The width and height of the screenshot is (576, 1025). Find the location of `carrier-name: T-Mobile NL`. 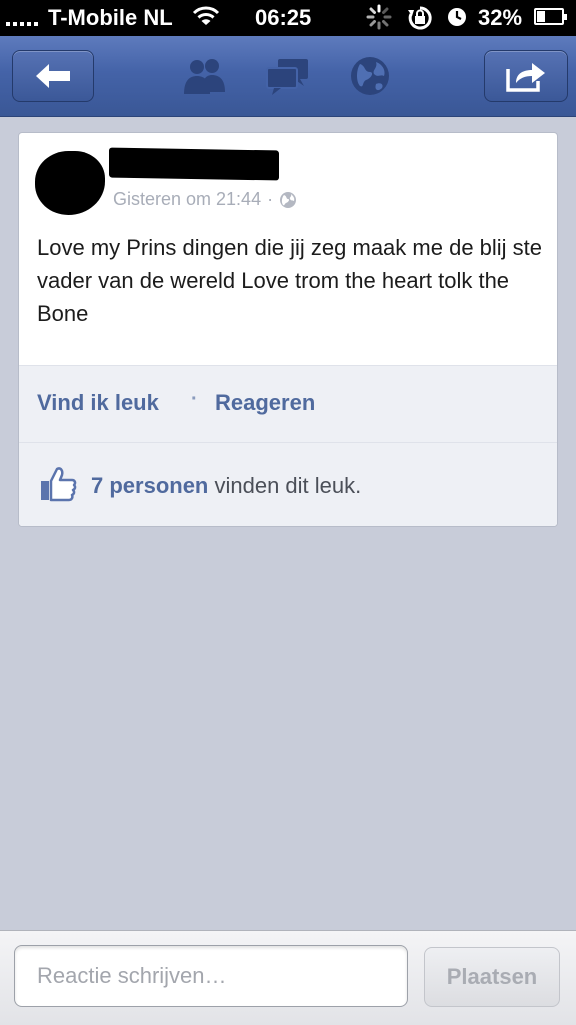

carrier-name: T-Mobile NL is located at coordinates (110, 17).